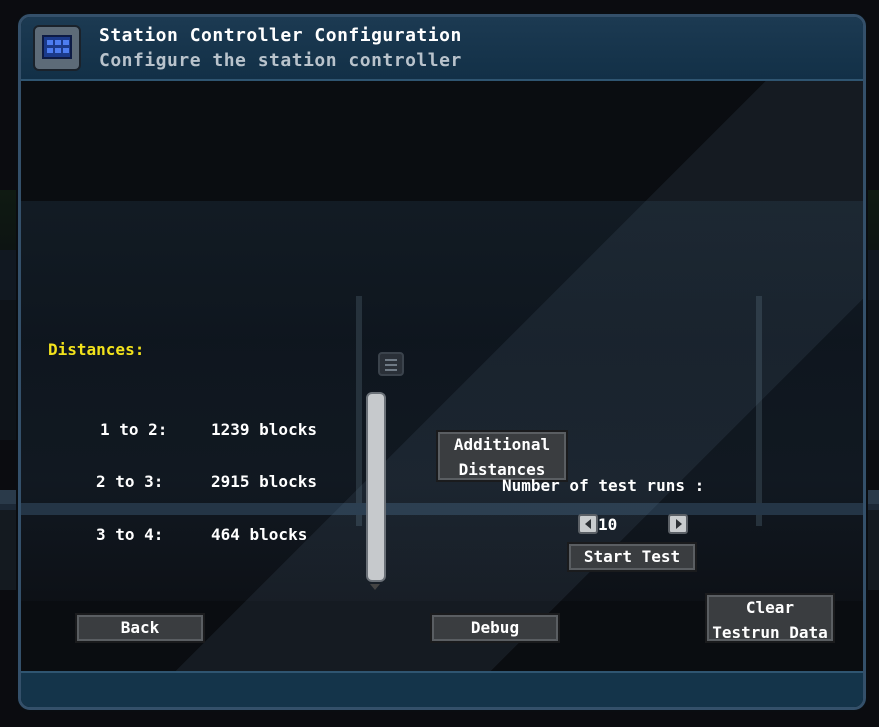 This screenshot has height=727, width=879. Describe the element at coordinates (770, 632) in the screenshot. I see `clear-label-line2: Testrun Data` at that location.